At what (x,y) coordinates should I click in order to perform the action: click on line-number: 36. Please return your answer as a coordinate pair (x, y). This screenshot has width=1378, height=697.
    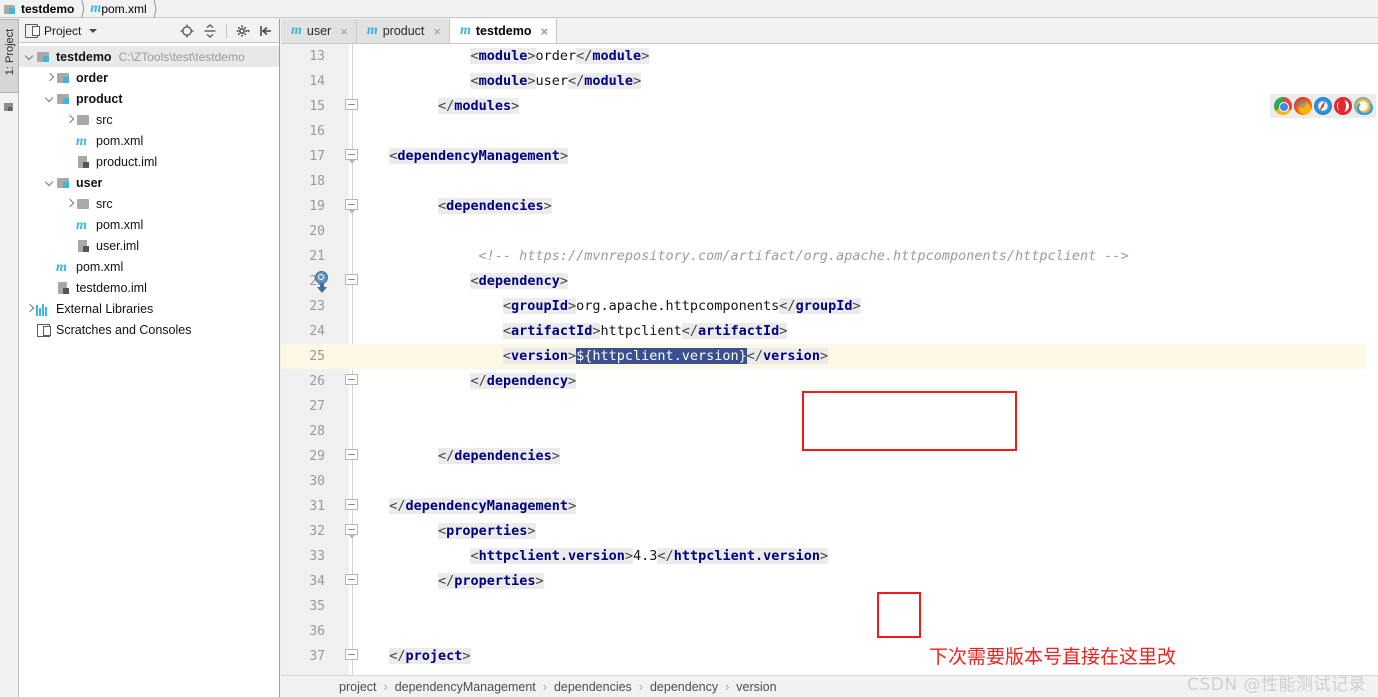
    Looking at the image, I should click on (317, 631).